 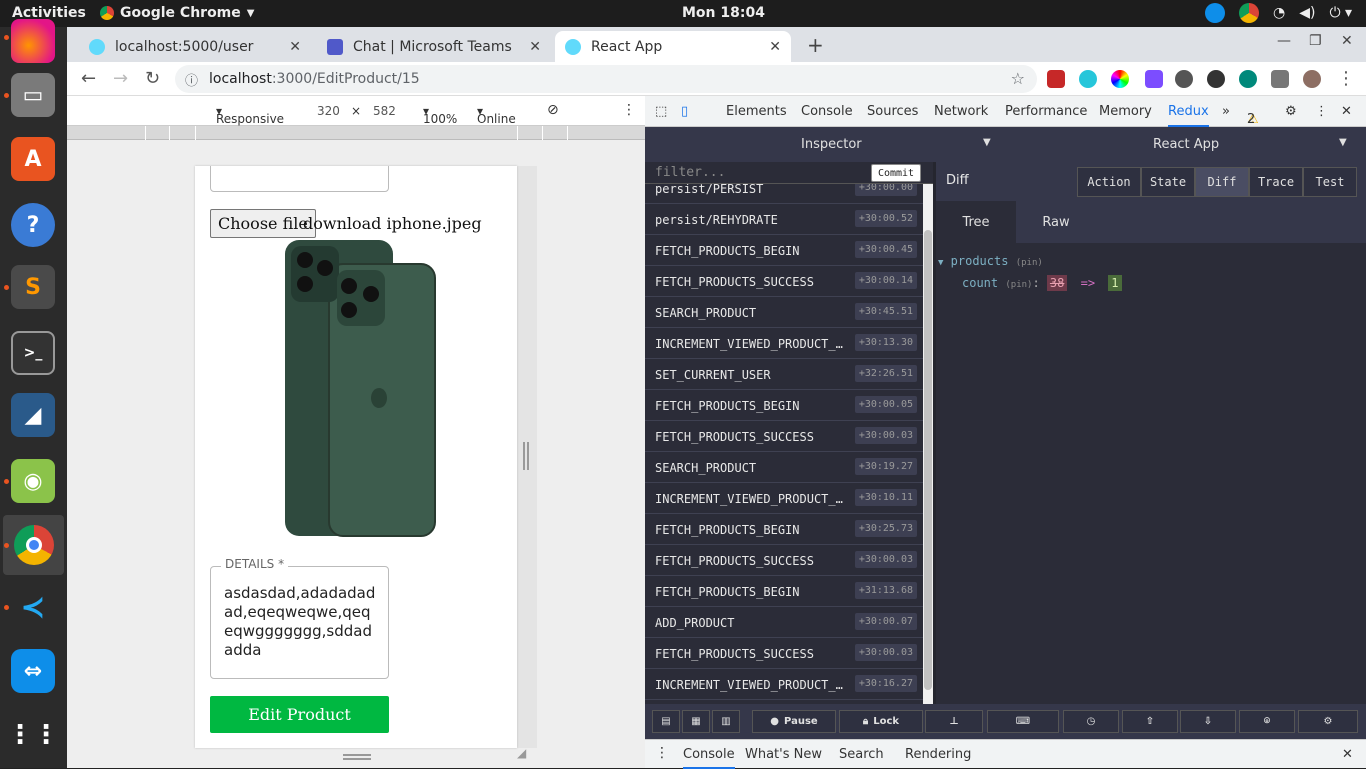 What do you see at coordinates (1109, 182) in the screenshot?
I see `tab-action: Action` at bounding box center [1109, 182].